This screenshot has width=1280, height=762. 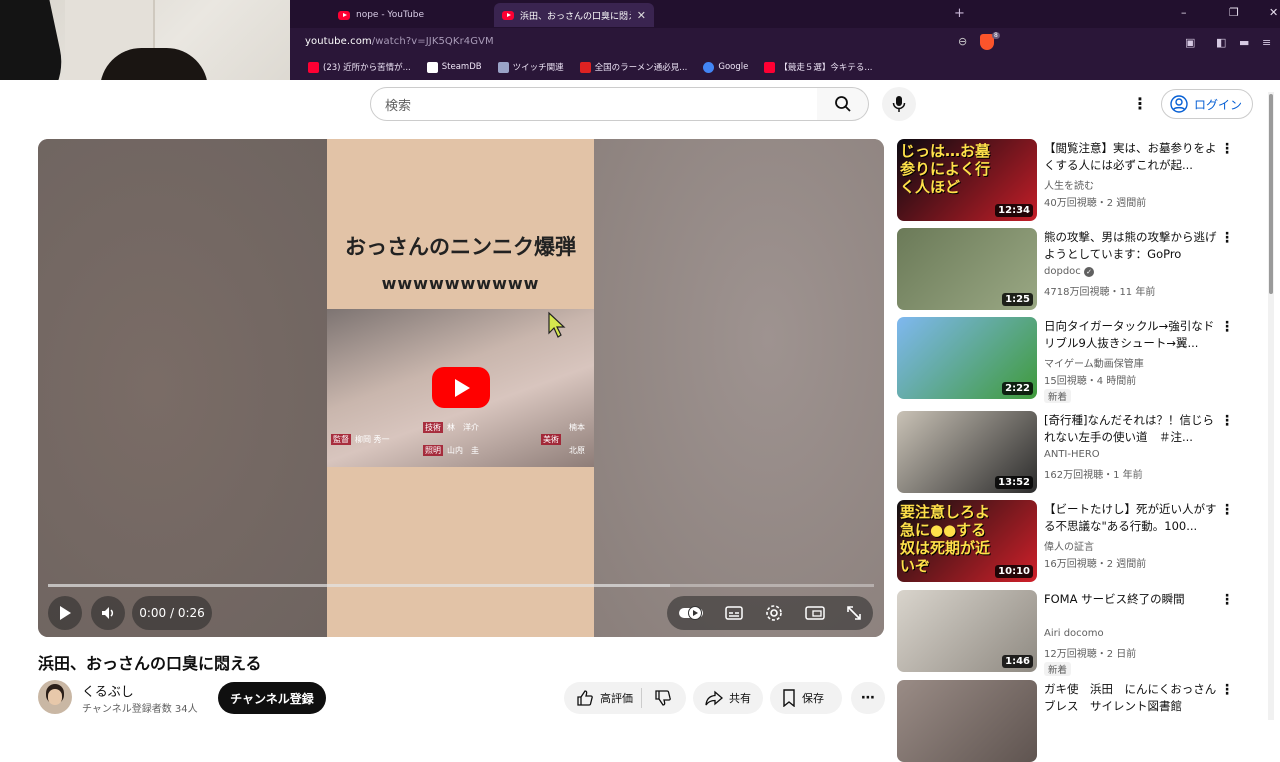 I want to click on minimize-icon: –, so click(x=1184, y=12).